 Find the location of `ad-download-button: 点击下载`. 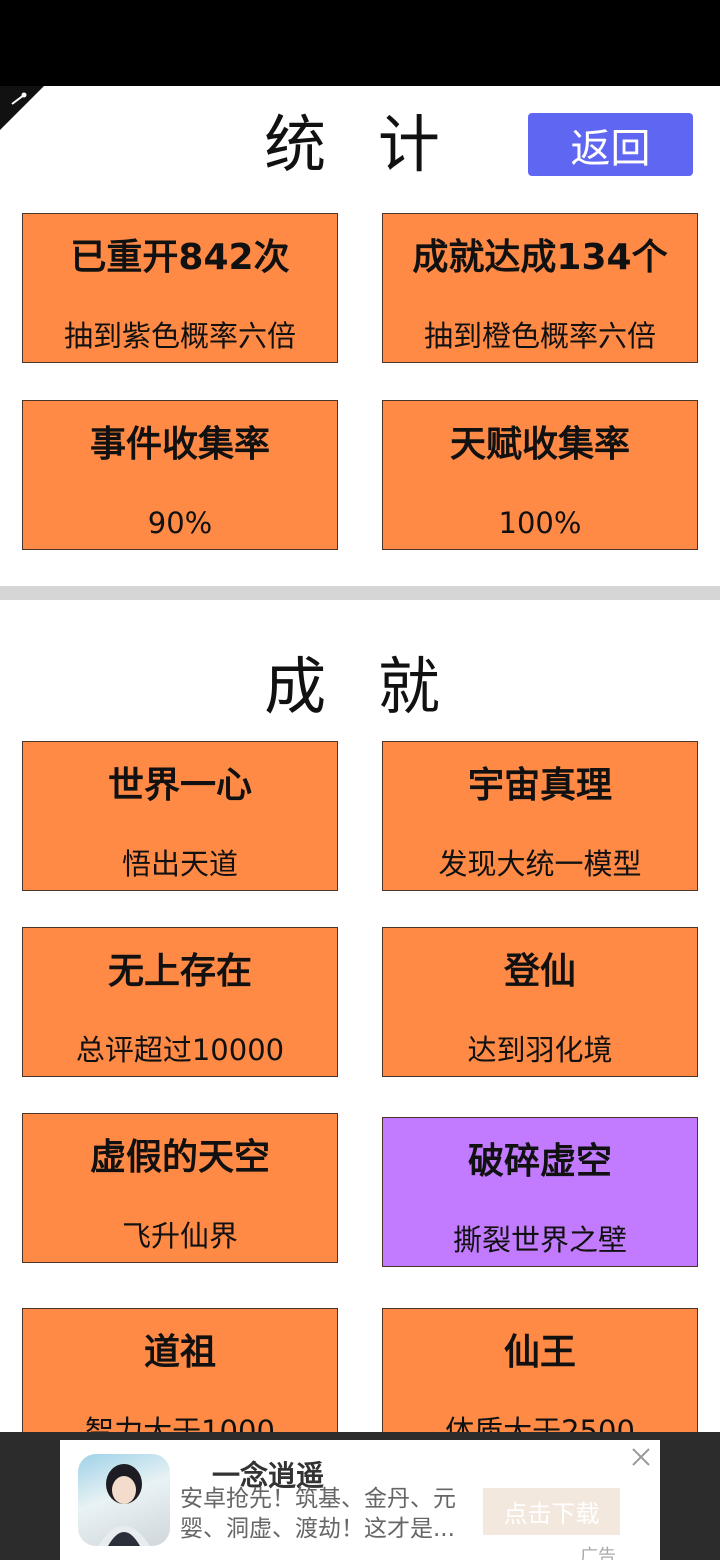

ad-download-button: 点击下载 is located at coordinates (551, 1511).